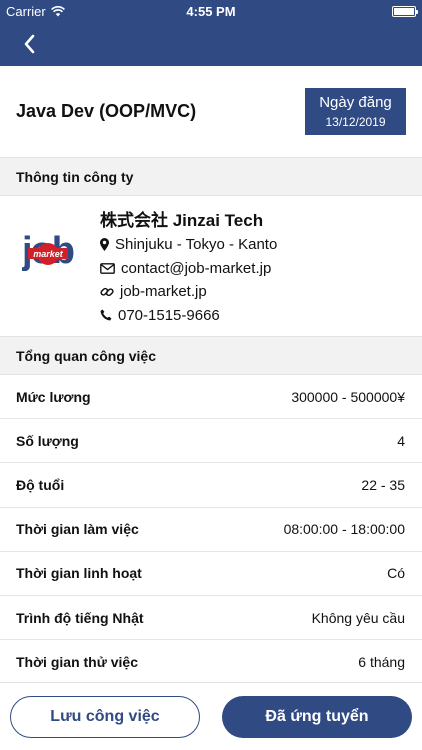  What do you see at coordinates (211, 441) in the screenshot?
I see `overview-row-quantity: Số lượng 4` at bounding box center [211, 441].